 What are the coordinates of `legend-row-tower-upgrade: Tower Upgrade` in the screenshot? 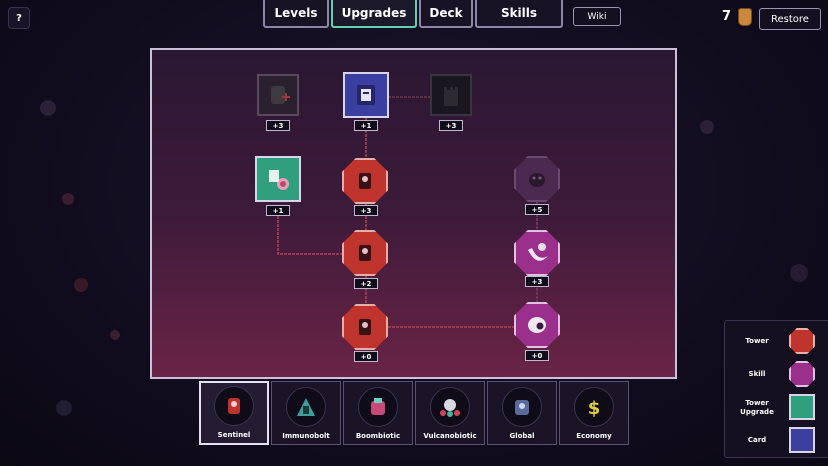 It's located at (776, 407).